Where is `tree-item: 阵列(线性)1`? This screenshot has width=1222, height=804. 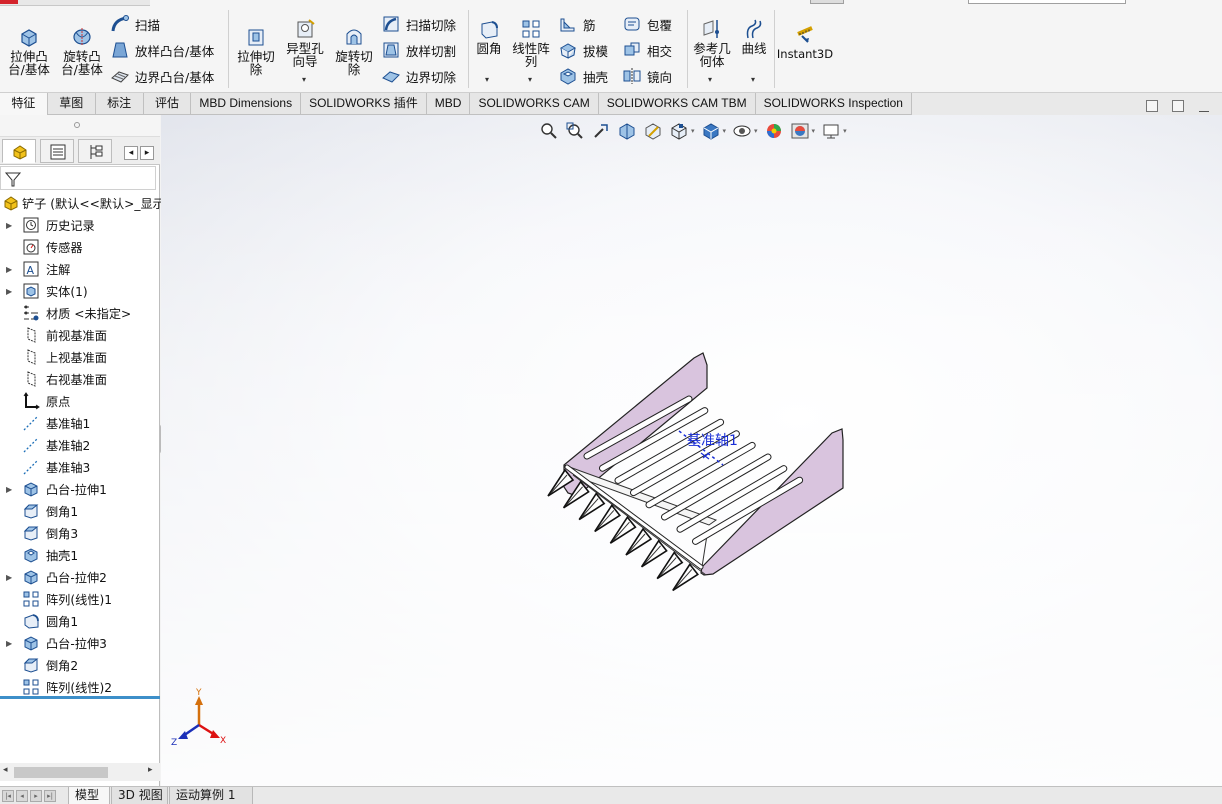 tree-item: 阵列(线性)1 is located at coordinates (80, 599).